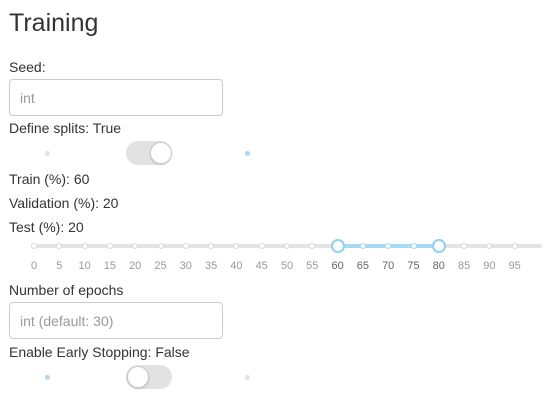  I want to click on slider-tick-label: 15, so click(110, 266).